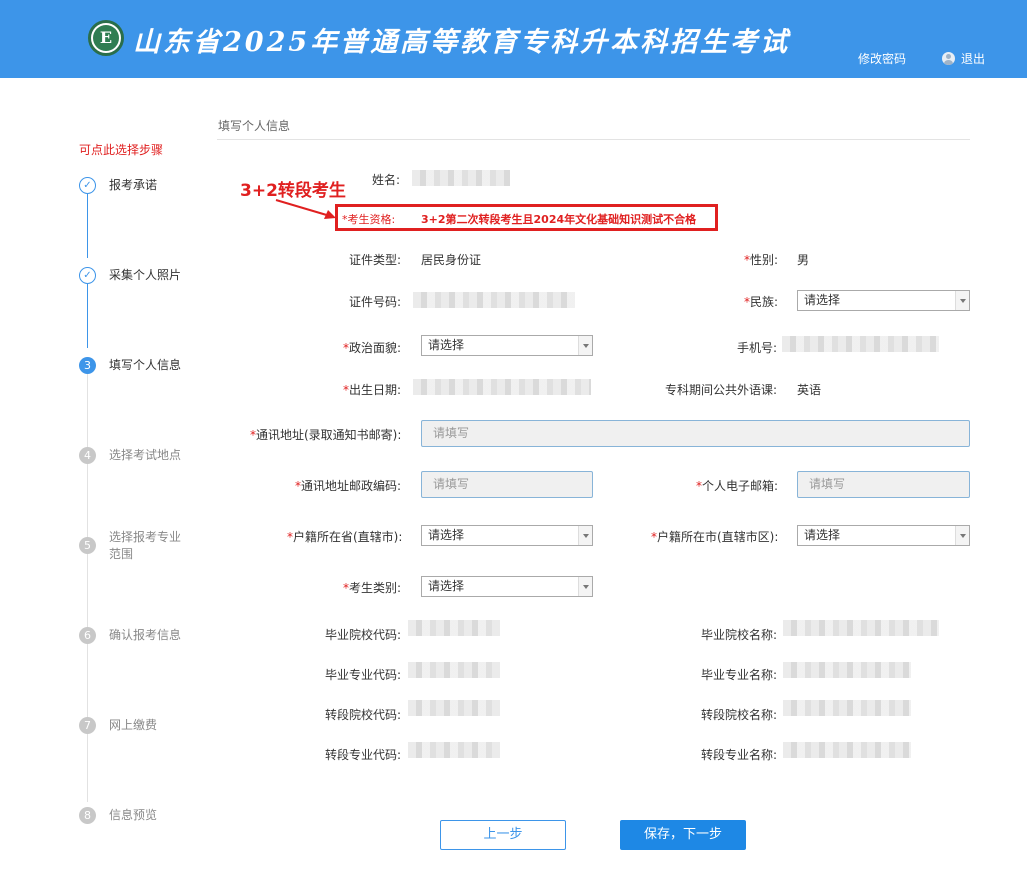  I want to click on name-label: 姓名:, so click(386, 180).